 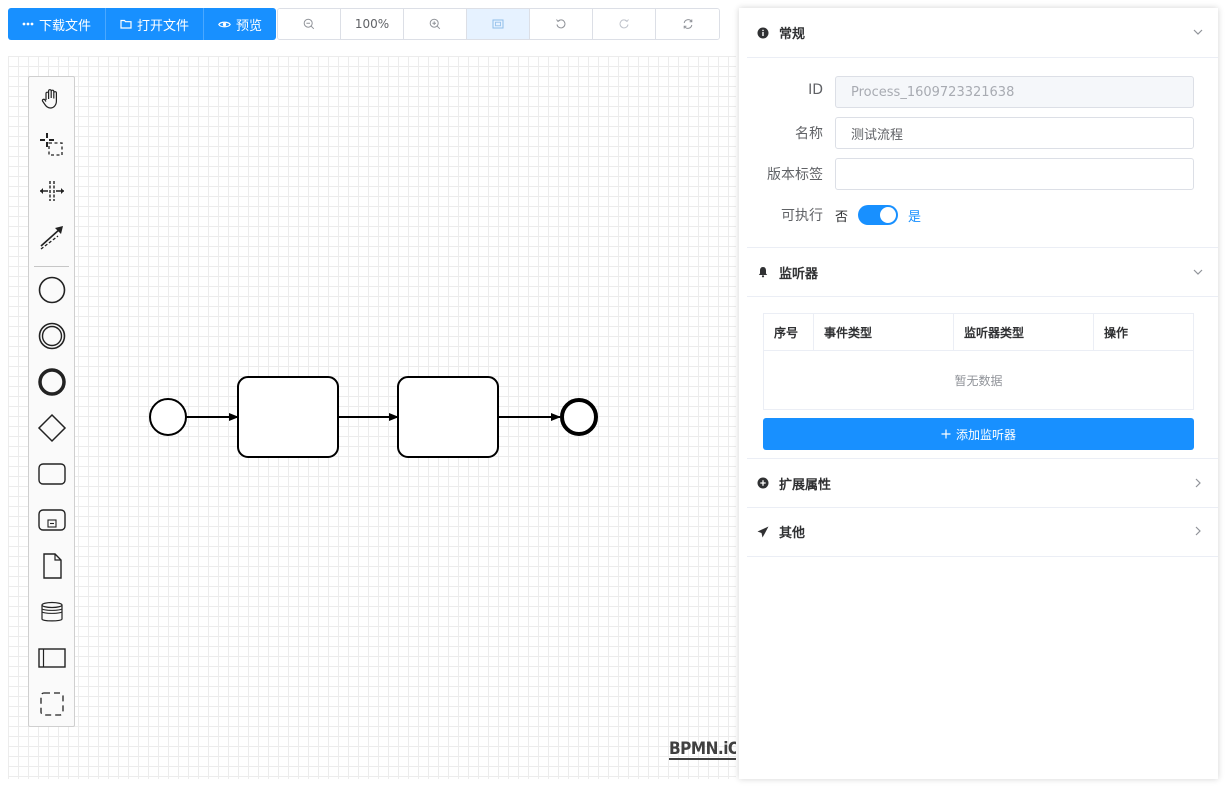 I want to click on id-field: Process_1609723321638, so click(x=1014, y=92).